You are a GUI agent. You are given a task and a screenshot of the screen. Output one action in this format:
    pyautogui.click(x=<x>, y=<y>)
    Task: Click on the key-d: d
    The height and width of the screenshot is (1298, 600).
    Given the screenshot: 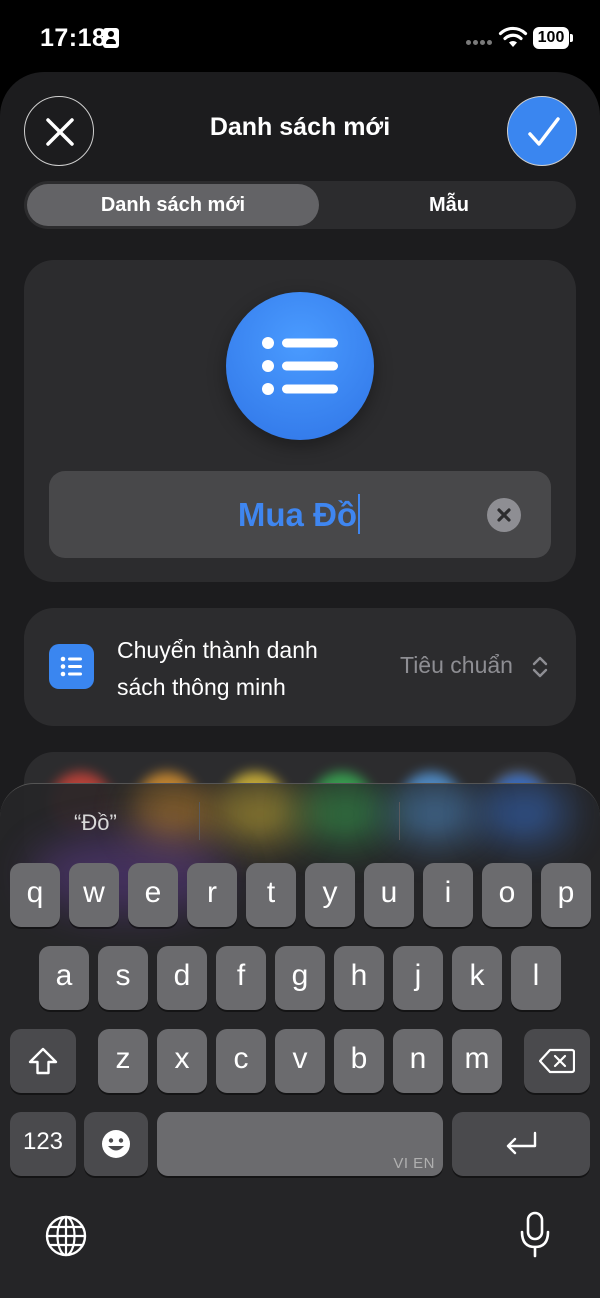 What is the action you would take?
    pyautogui.click(x=182, y=978)
    